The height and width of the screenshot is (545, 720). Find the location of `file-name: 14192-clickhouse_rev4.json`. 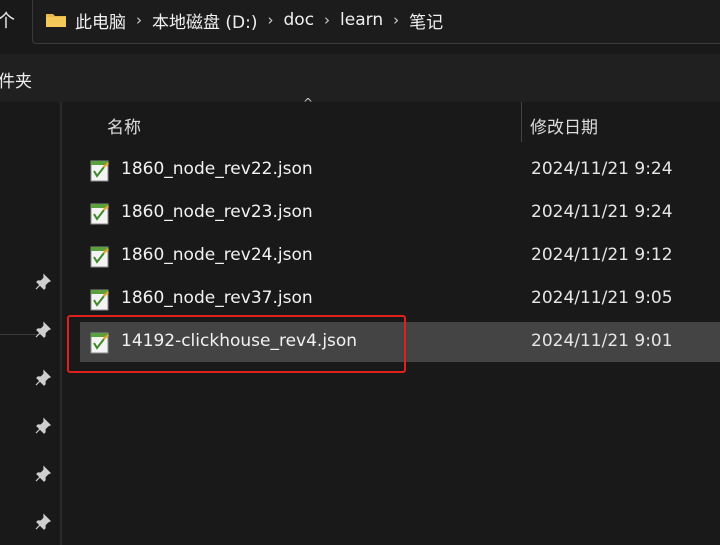

file-name: 14192-clickhouse_rev4.json is located at coordinates (239, 341).